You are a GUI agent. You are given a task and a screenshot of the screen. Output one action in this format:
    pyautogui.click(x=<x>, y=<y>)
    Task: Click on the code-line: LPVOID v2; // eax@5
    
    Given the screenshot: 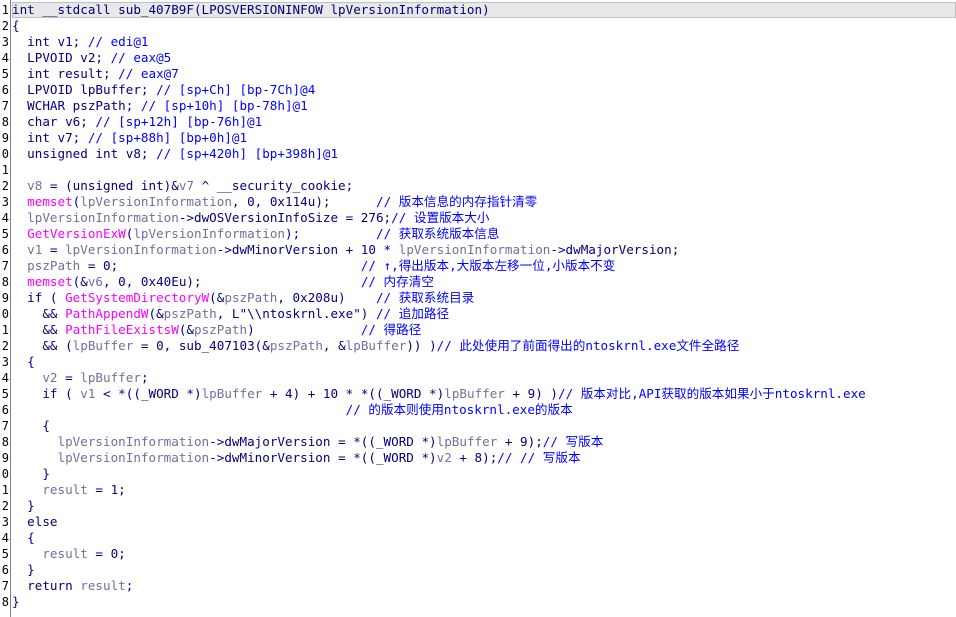 What is the action you would take?
    pyautogui.click(x=484, y=58)
    